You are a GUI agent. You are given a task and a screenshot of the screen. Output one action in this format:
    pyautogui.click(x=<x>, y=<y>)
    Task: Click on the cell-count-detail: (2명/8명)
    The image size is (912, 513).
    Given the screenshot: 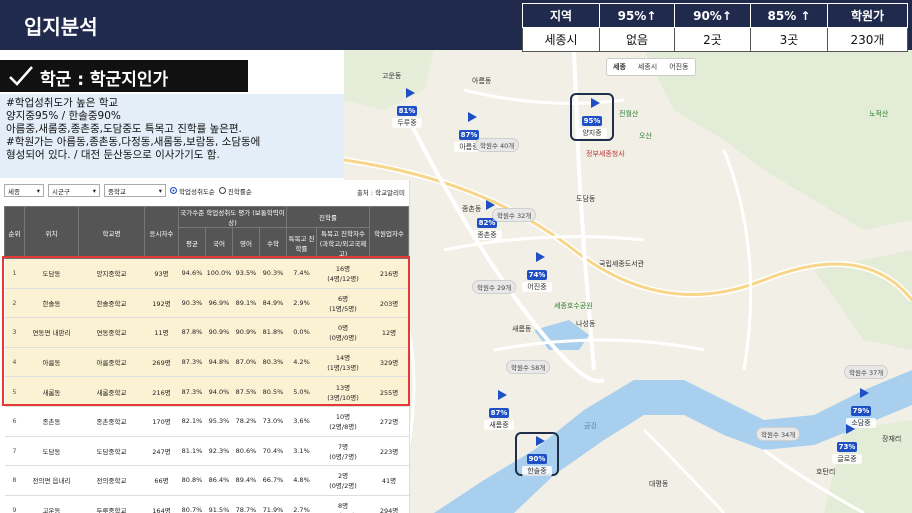 What is the action you would take?
    pyautogui.click(x=343, y=427)
    